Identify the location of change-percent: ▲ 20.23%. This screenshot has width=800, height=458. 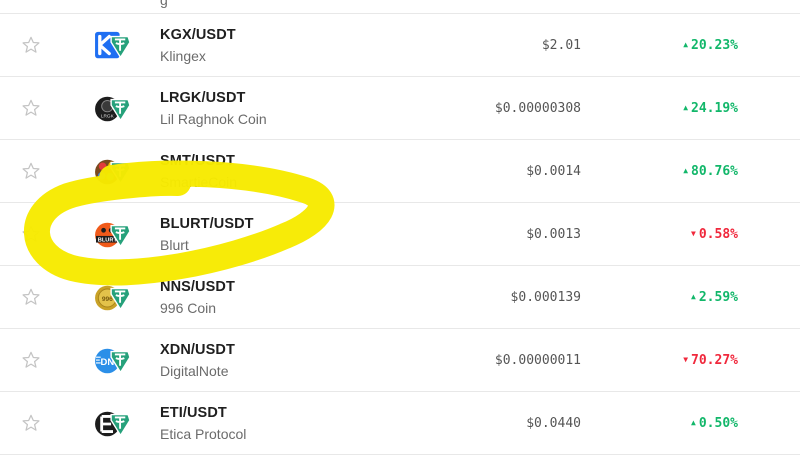
(710, 45).